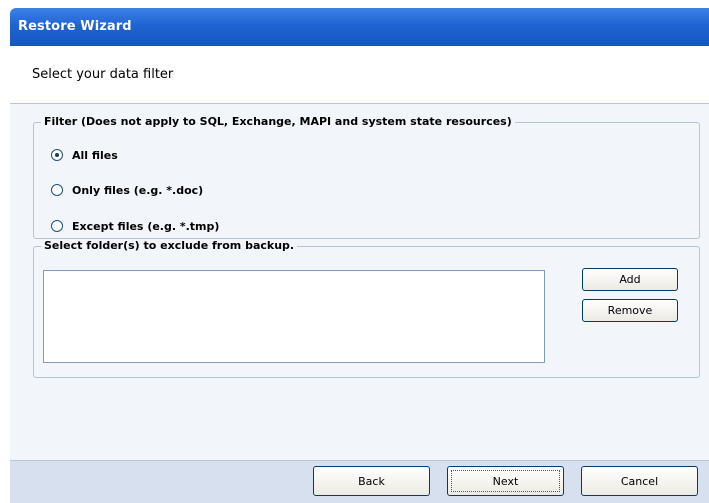 This screenshot has height=503, width=709. What do you see at coordinates (359, 75) in the screenshot?
I see `wizard-header: Select your data filter` at bounding box center [359, 75].